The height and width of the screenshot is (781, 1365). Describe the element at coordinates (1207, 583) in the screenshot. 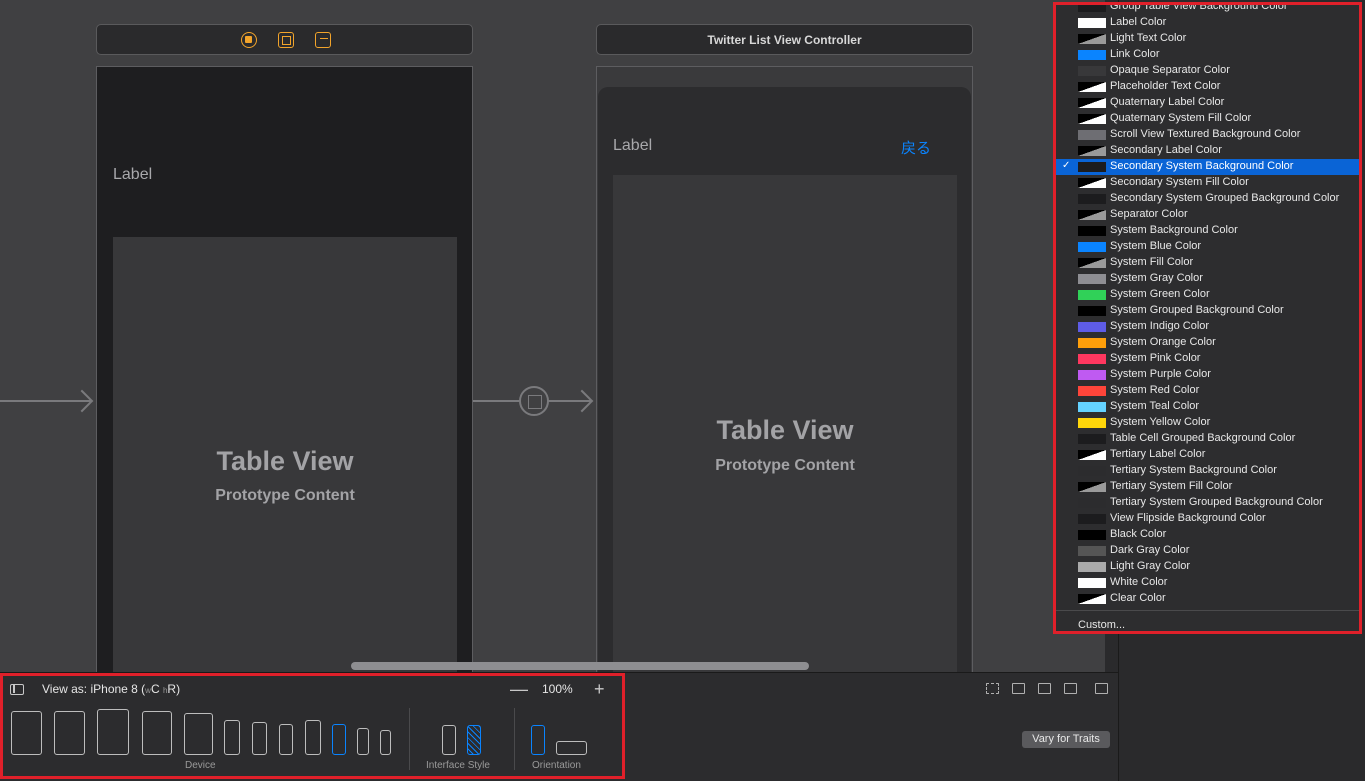

I see `color-menu-item: White Color` at that location.